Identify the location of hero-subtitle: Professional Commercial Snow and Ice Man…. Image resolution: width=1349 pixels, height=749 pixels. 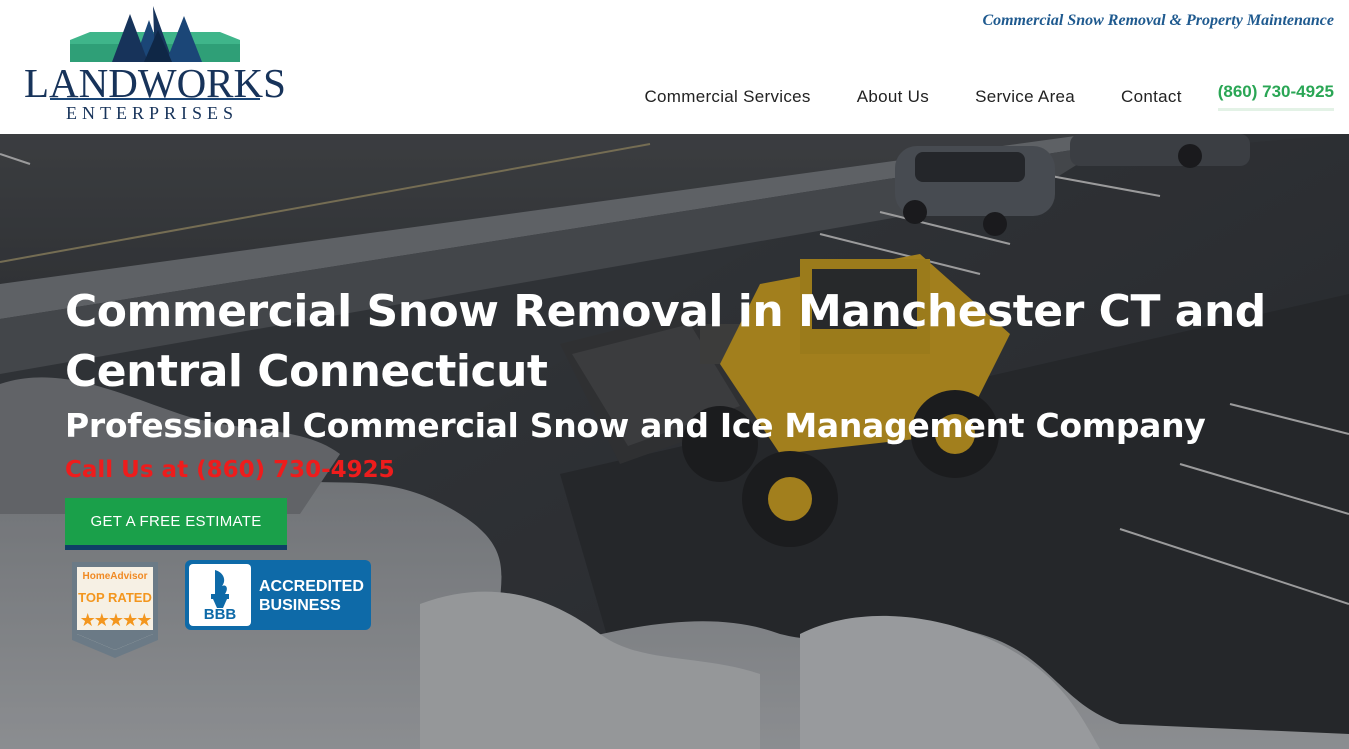
(635, 425).